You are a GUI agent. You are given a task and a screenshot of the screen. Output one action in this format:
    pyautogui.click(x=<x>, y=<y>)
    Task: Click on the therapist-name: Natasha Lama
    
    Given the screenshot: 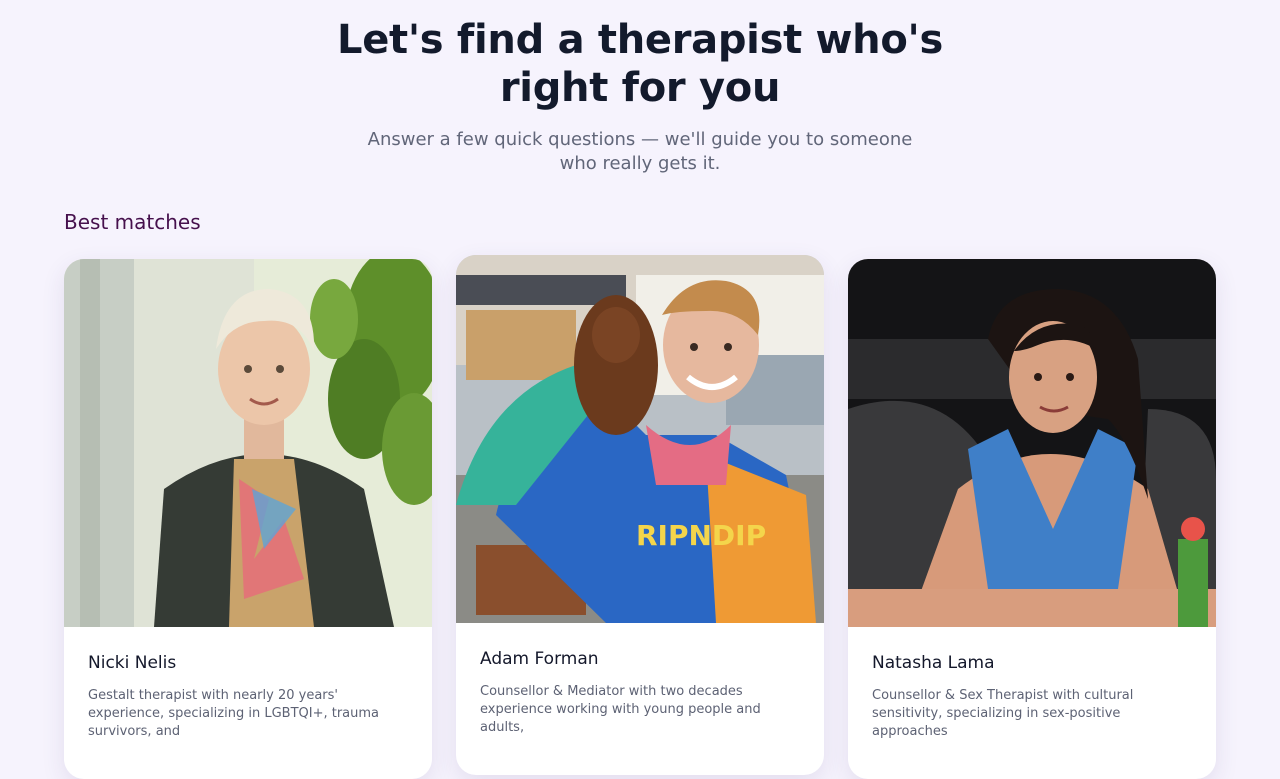 What is the action you would take?
    pyautogui.click(x=933, y=663)
    